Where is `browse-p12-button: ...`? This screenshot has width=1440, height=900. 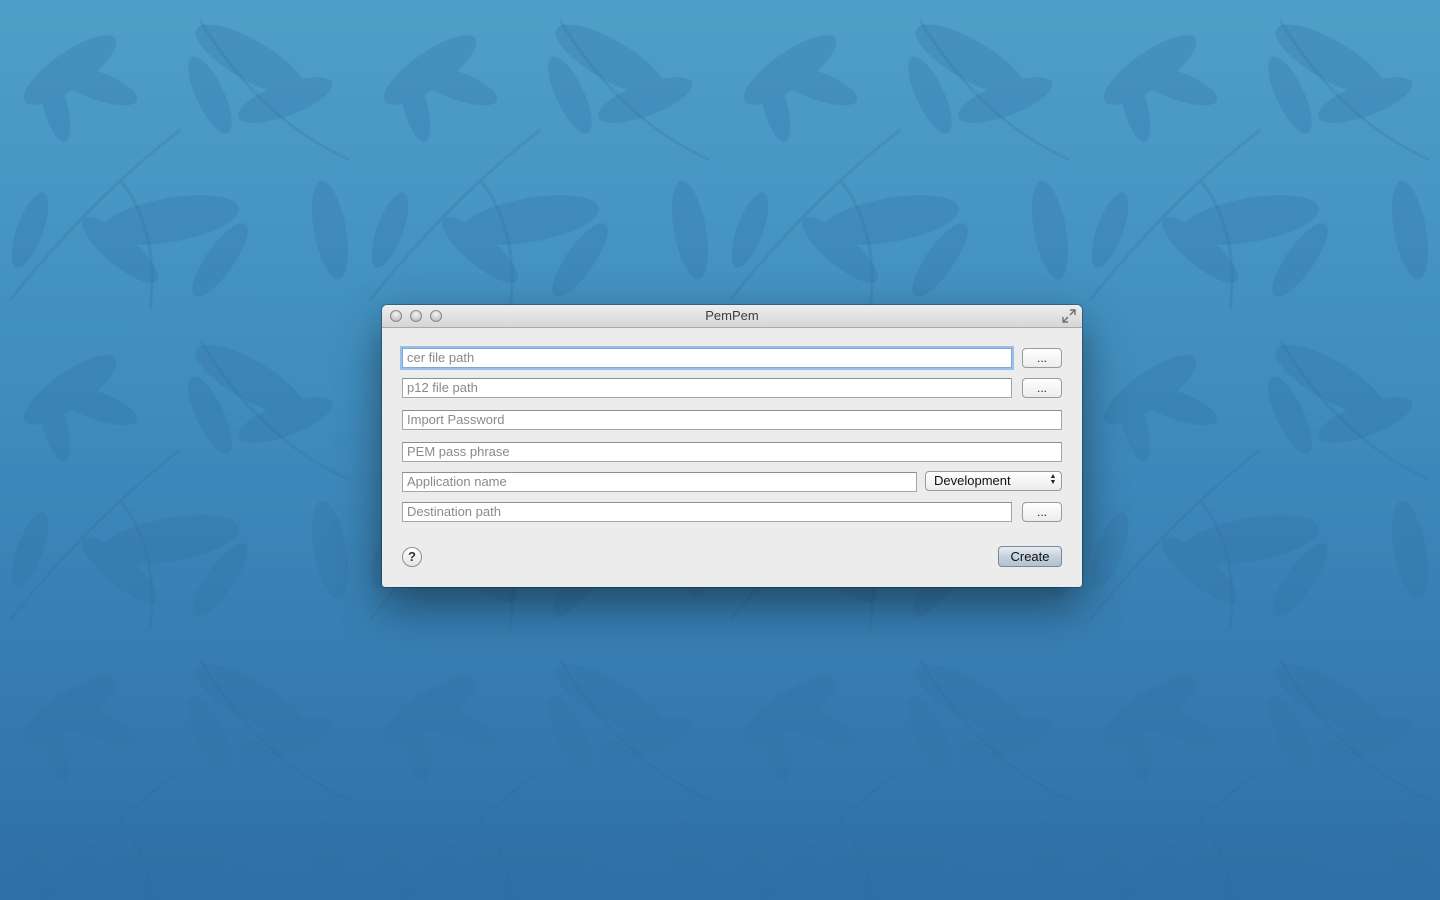 browse-p12-button: ... is located at coordinates (1042, 388).